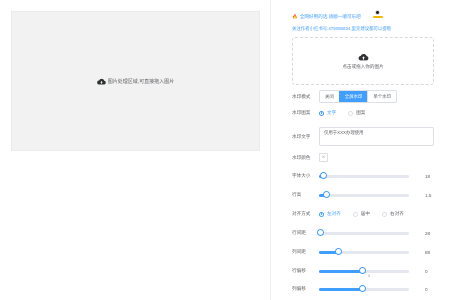  What do you see at coordinates (356, 113) in the screenshot?
I see `type-image-radio: 图案` at bounding box center [356, 113].